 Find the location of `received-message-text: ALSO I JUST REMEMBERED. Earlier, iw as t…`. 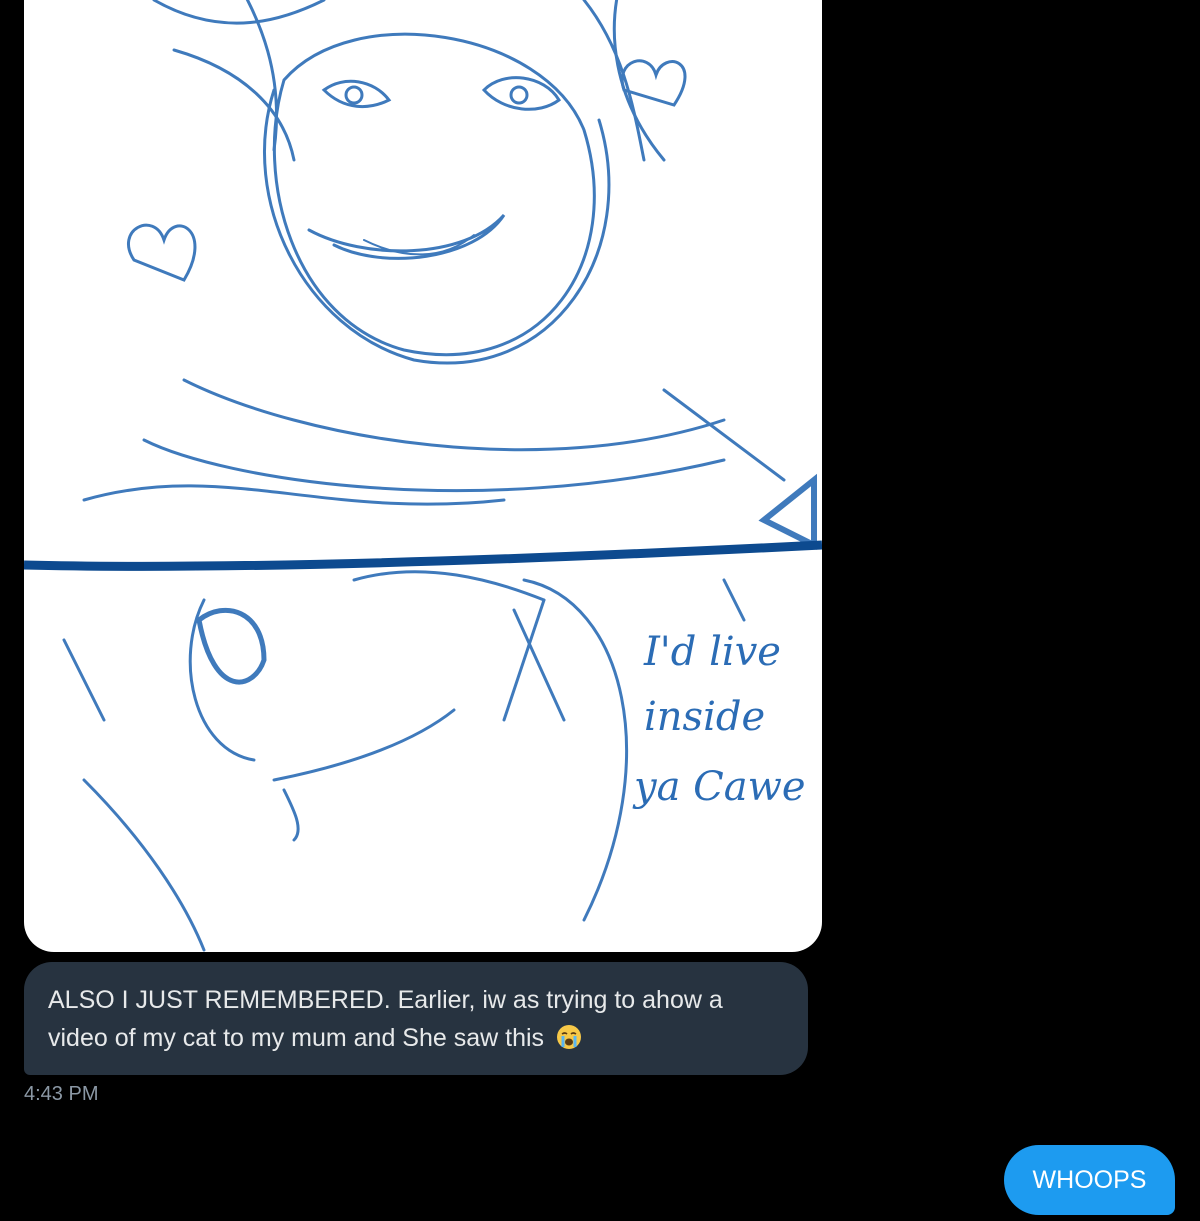

received-message-text: ALSO I JUST REMEMBERED. Earlier, iw as t… is located at coordinates (385, 1019).